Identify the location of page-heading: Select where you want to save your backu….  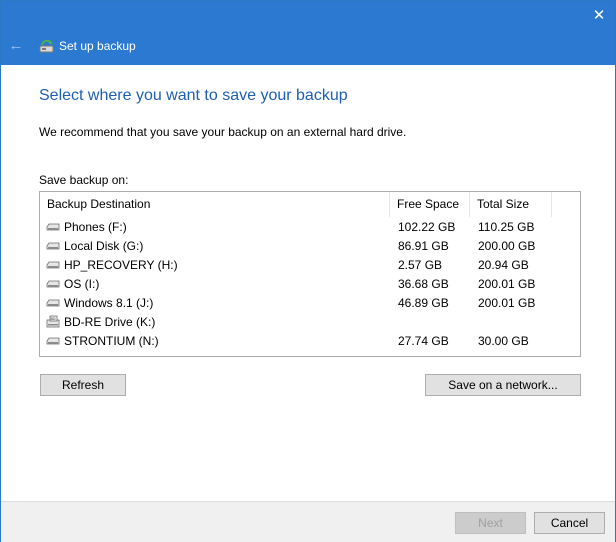
(193, 95).